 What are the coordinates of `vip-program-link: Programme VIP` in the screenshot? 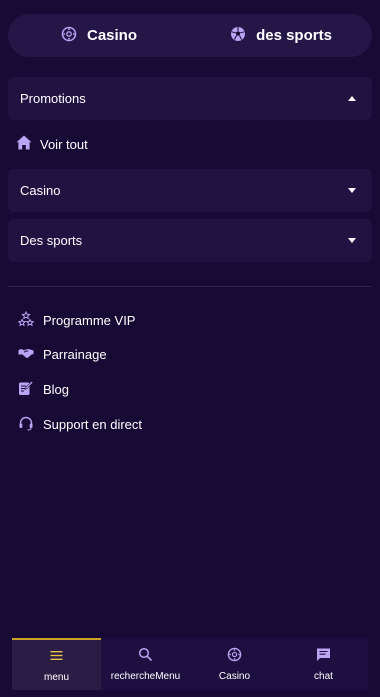 It's located at (76, 320).